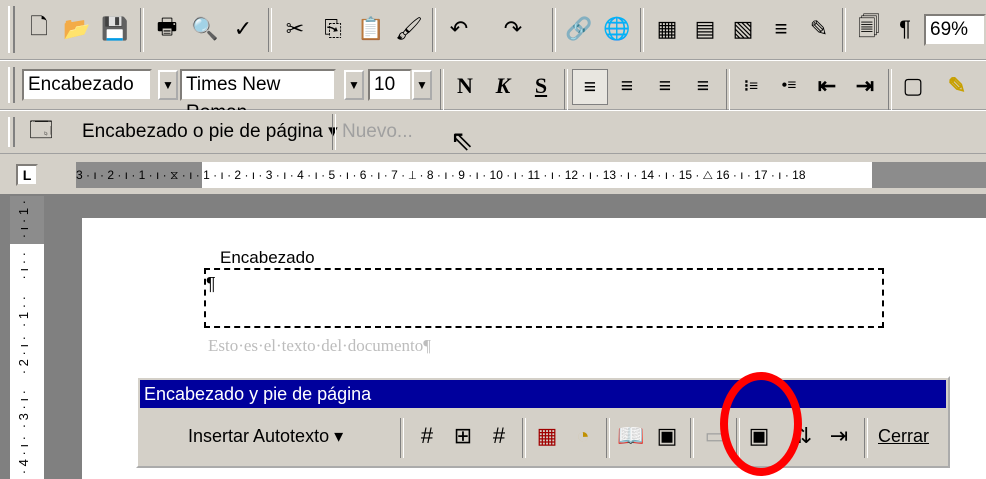  Describe the element at coordinates (827, 86) in the screenshot. I see `decrease-indent-button: ⇤` at that location.